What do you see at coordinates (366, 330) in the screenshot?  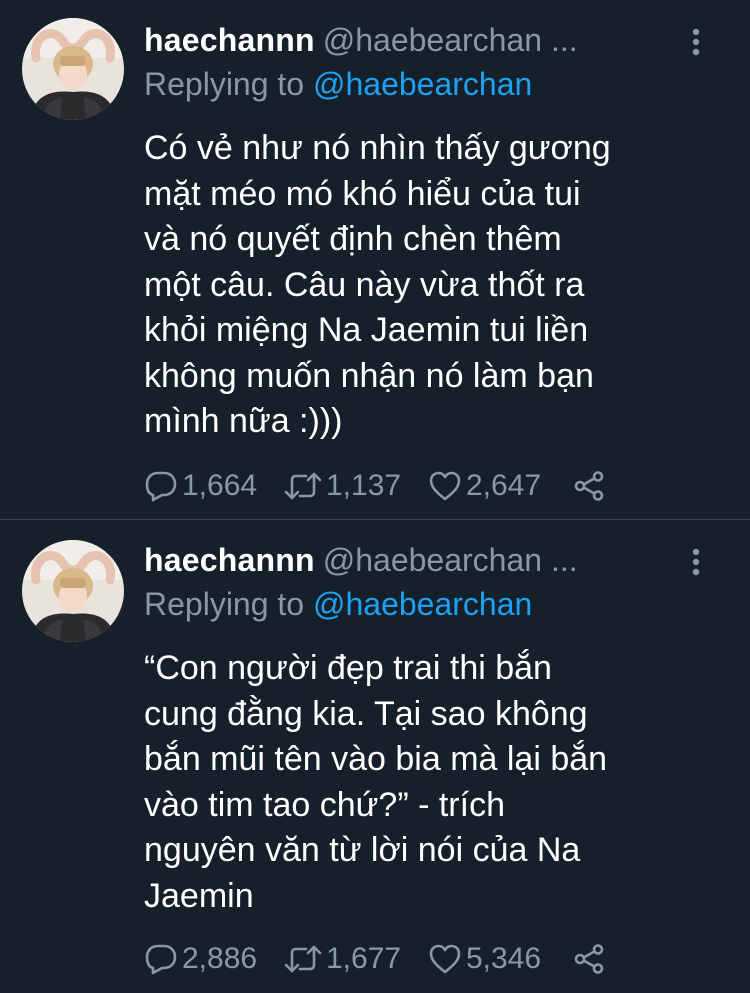 I see `tweet-text-line: khỏi miệng Na Jaemin tui liền` at bounding box center [366, 330].